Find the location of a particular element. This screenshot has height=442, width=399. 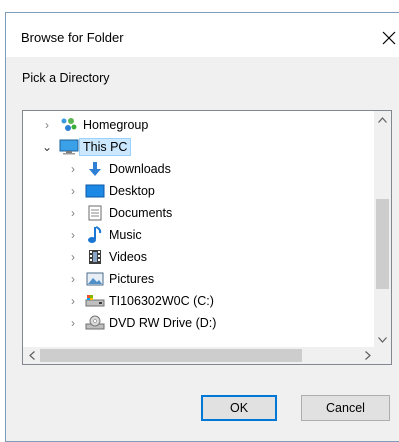

tree-item-homegroup: › Homegroup is located at coordinates (211, 125).